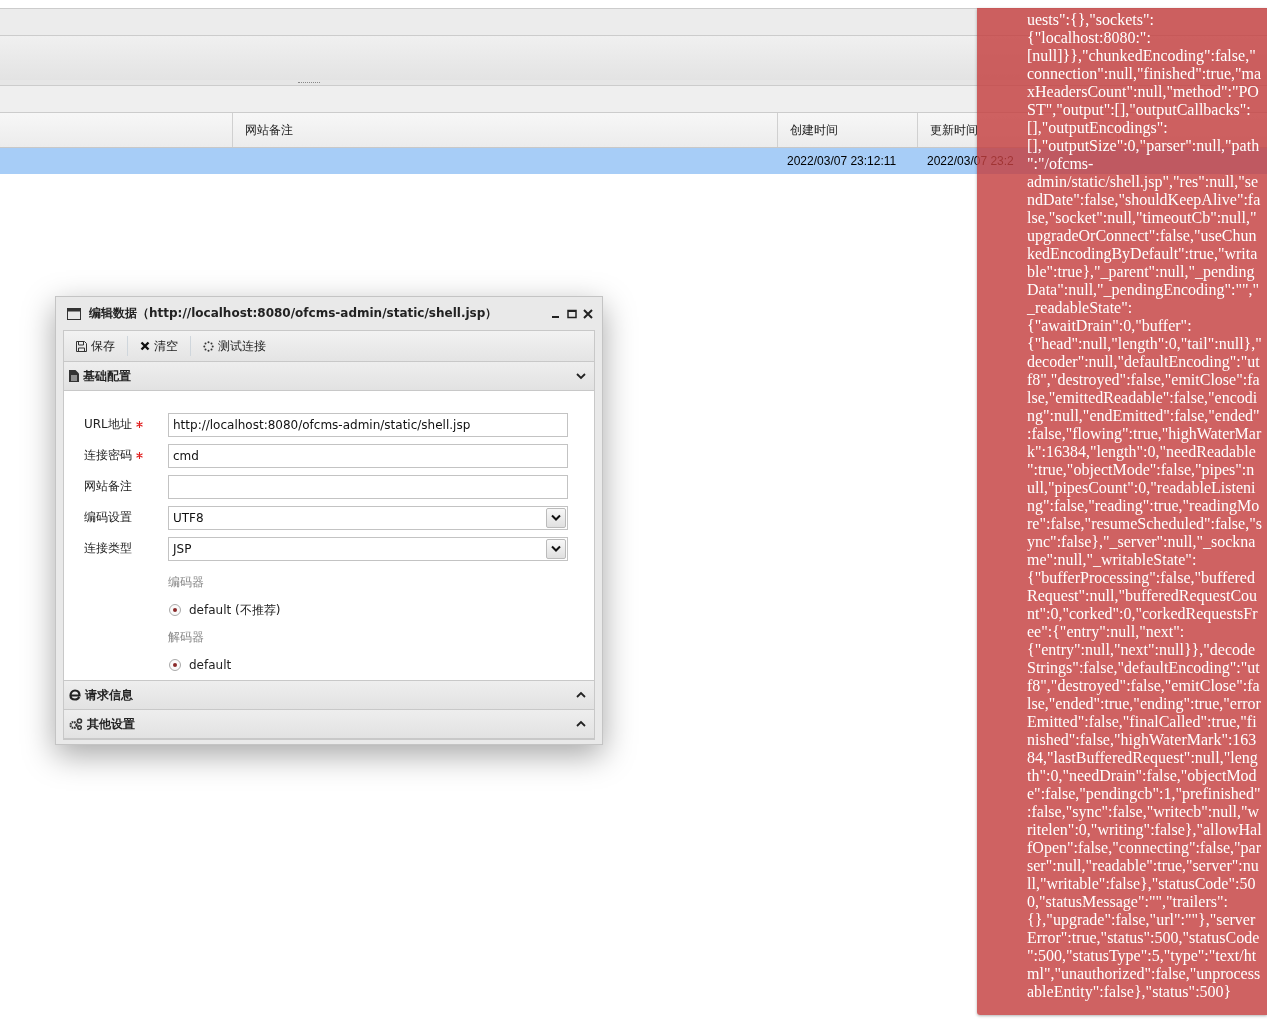  What do you see at coordinates (588, 313) in the screenshot?
I see `close-icon` at bounding box center [588, 313].